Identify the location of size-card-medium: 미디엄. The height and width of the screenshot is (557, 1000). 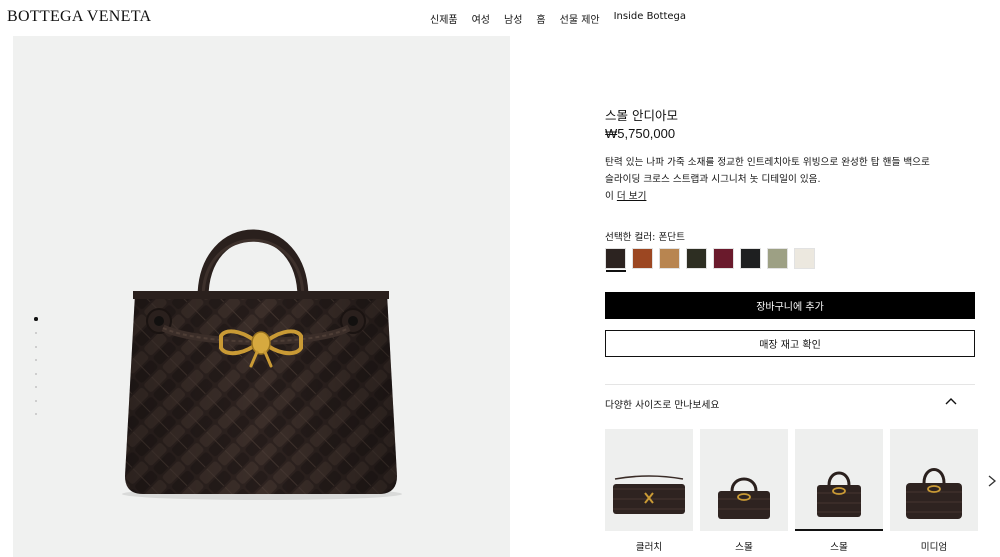
(934, 491).